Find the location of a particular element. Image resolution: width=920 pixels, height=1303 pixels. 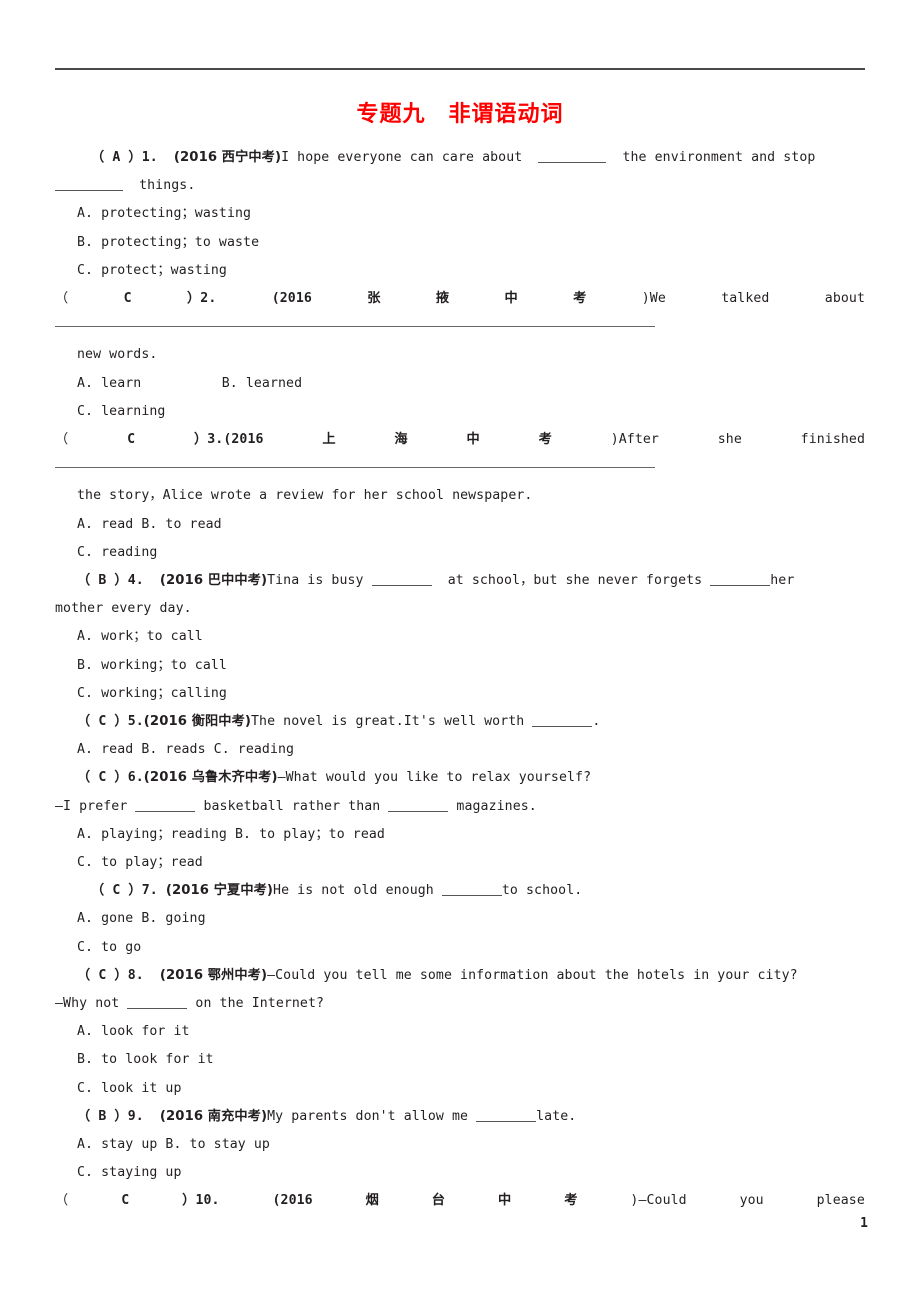

question-1-option-c: C. protect；wasting is located at coordinates (460, 271).